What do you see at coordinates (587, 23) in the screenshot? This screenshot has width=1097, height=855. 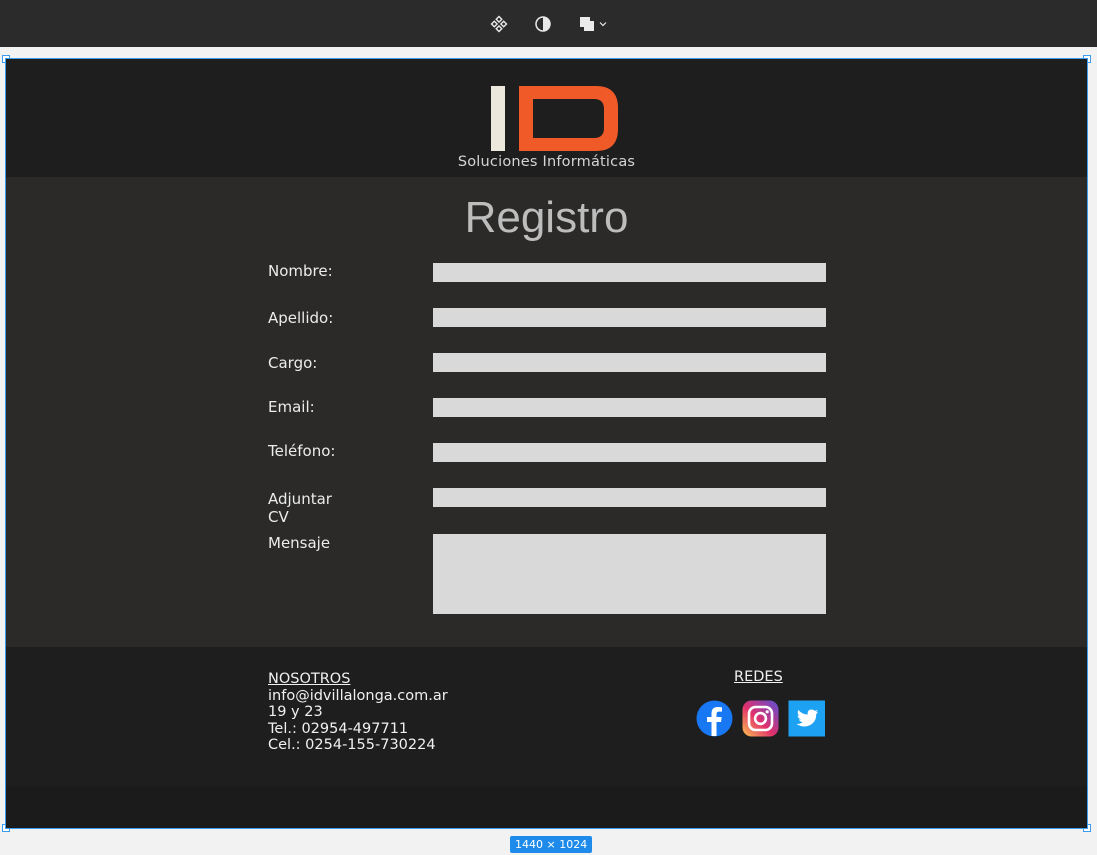 I see `boolean-shapes-icon` at bounding box center [587, 23].